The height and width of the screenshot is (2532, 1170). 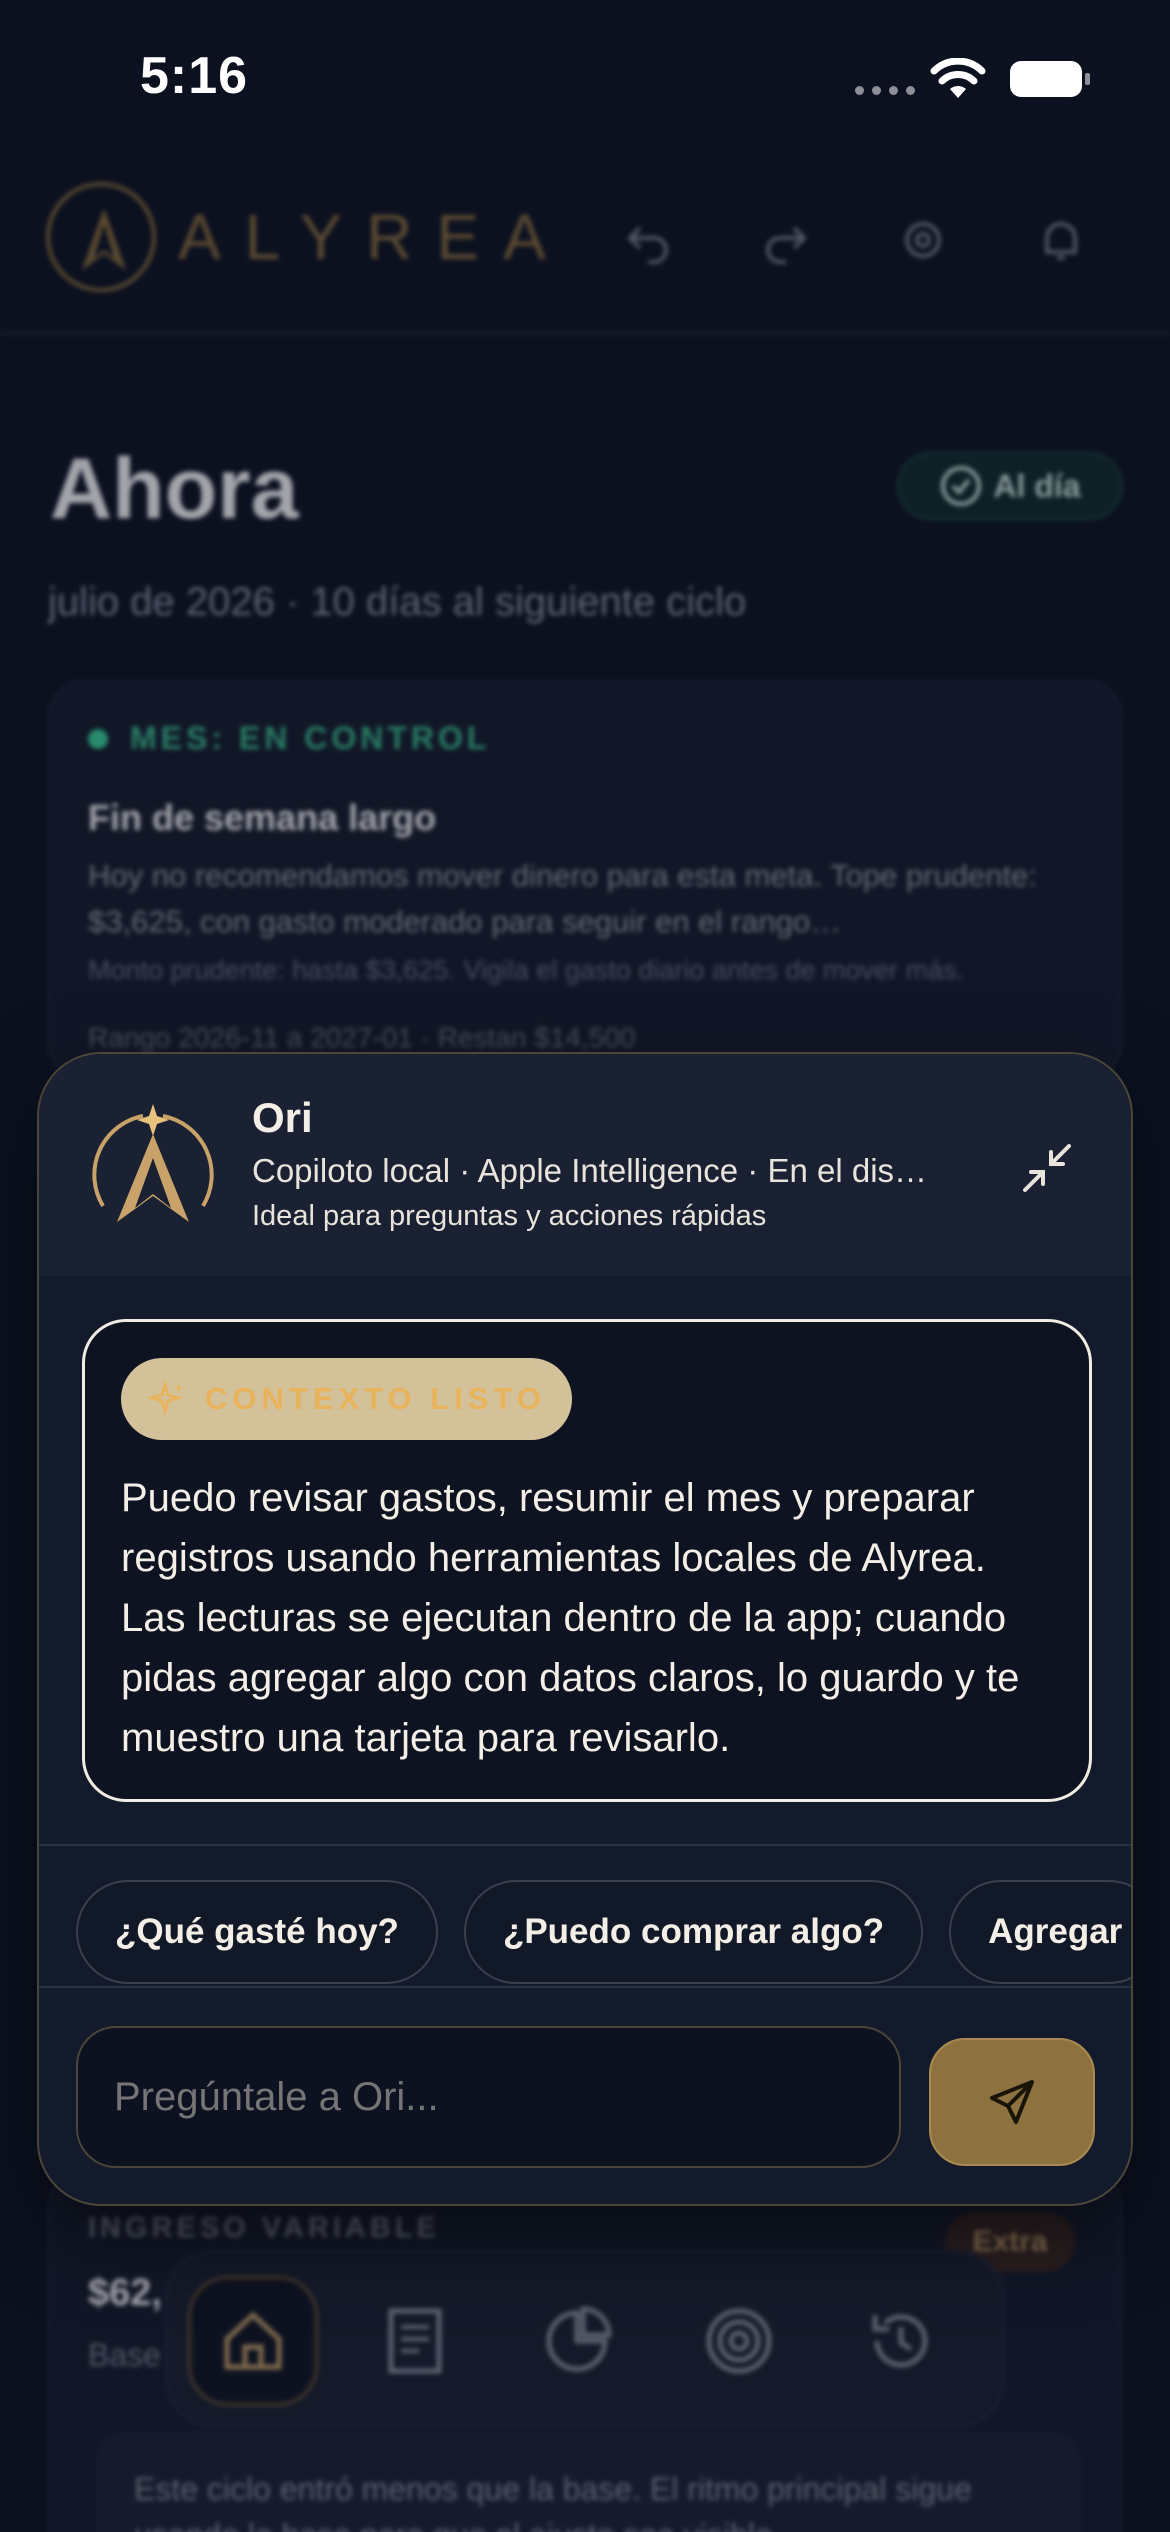 I want to click on tab-records, so click(x=415, y=2341).